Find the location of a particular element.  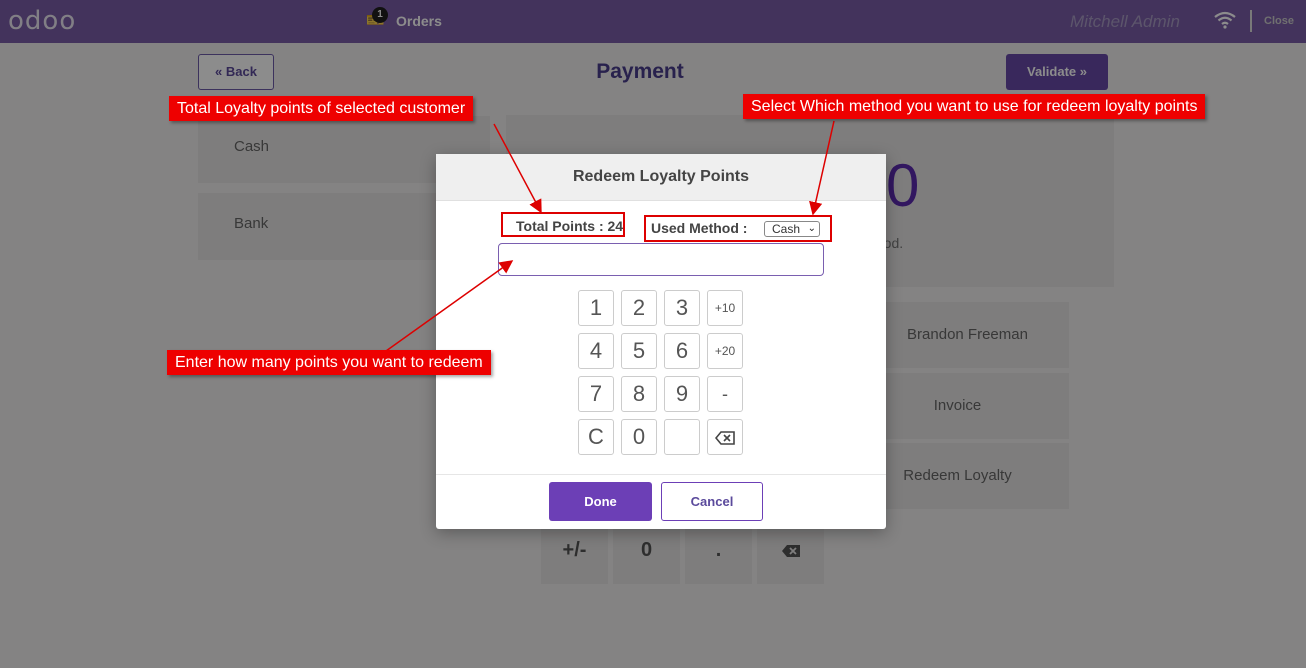

key-9: 9 is located at coordinates (682, 394).